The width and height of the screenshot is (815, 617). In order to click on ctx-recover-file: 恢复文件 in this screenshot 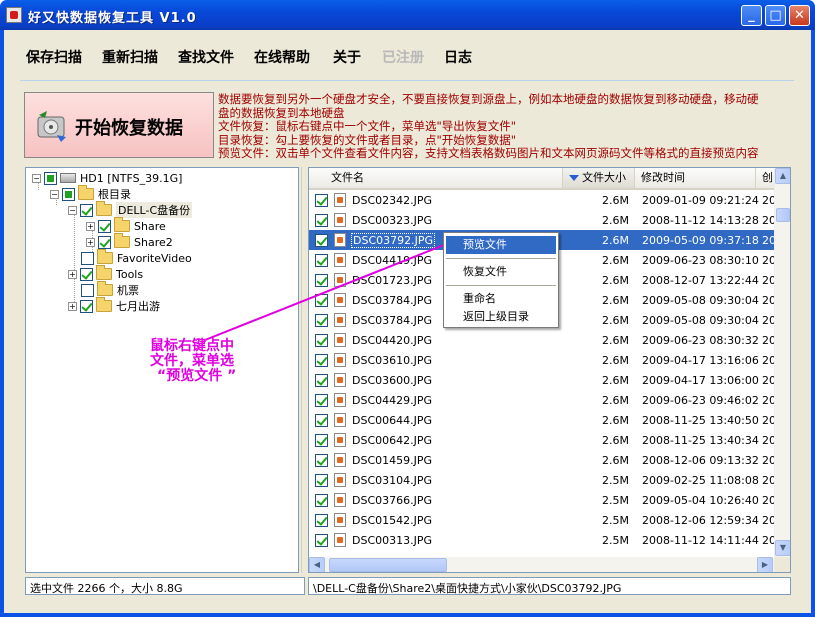, I will do `click(501, 272)`.